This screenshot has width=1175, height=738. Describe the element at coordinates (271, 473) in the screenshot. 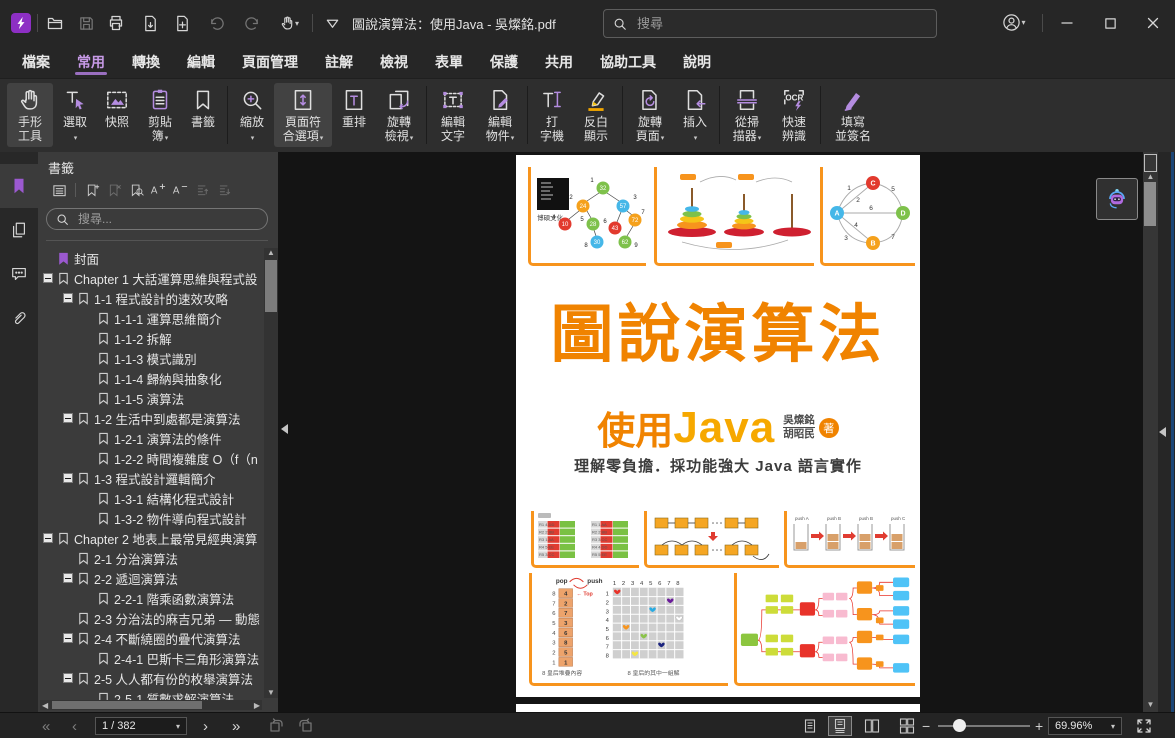

I see `panel-vertical-scrollbar: ▲ ▼` at that location.